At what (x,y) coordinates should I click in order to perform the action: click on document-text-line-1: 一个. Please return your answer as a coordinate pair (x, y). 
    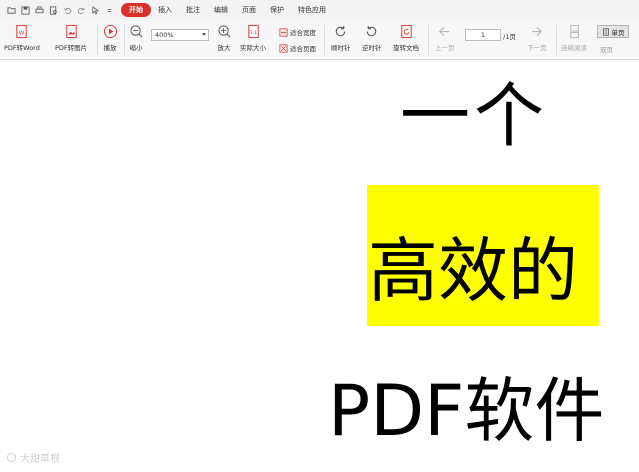
    Looking at the image, I should click on (474, 116).